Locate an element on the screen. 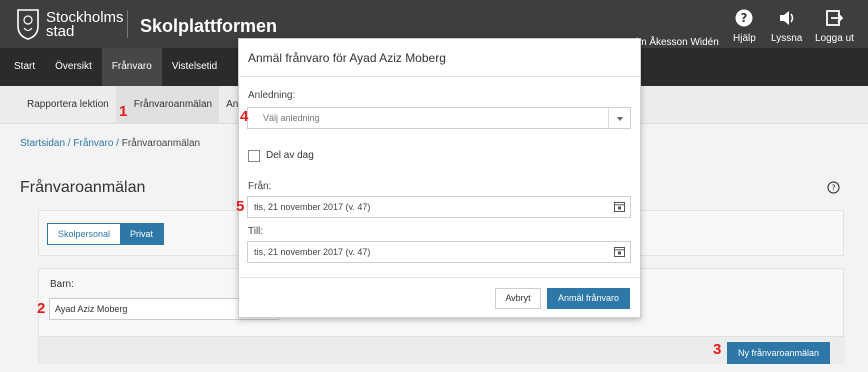 The width and height of the screenshot is (868, 372). speaker-icon is located at coordinates (786, 18).